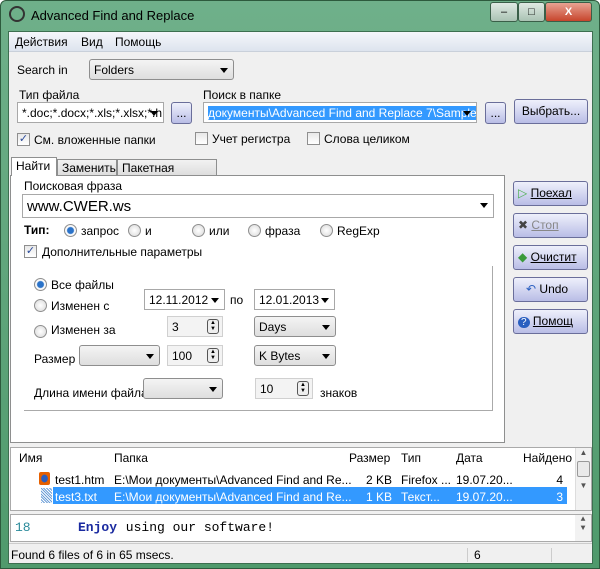 The width and height of the screenshot is (600, 569). Describe the element at coordinates (284, 388) in the screenshot. I see `name-length-spinner: 10 ▲ ▼` at that location.